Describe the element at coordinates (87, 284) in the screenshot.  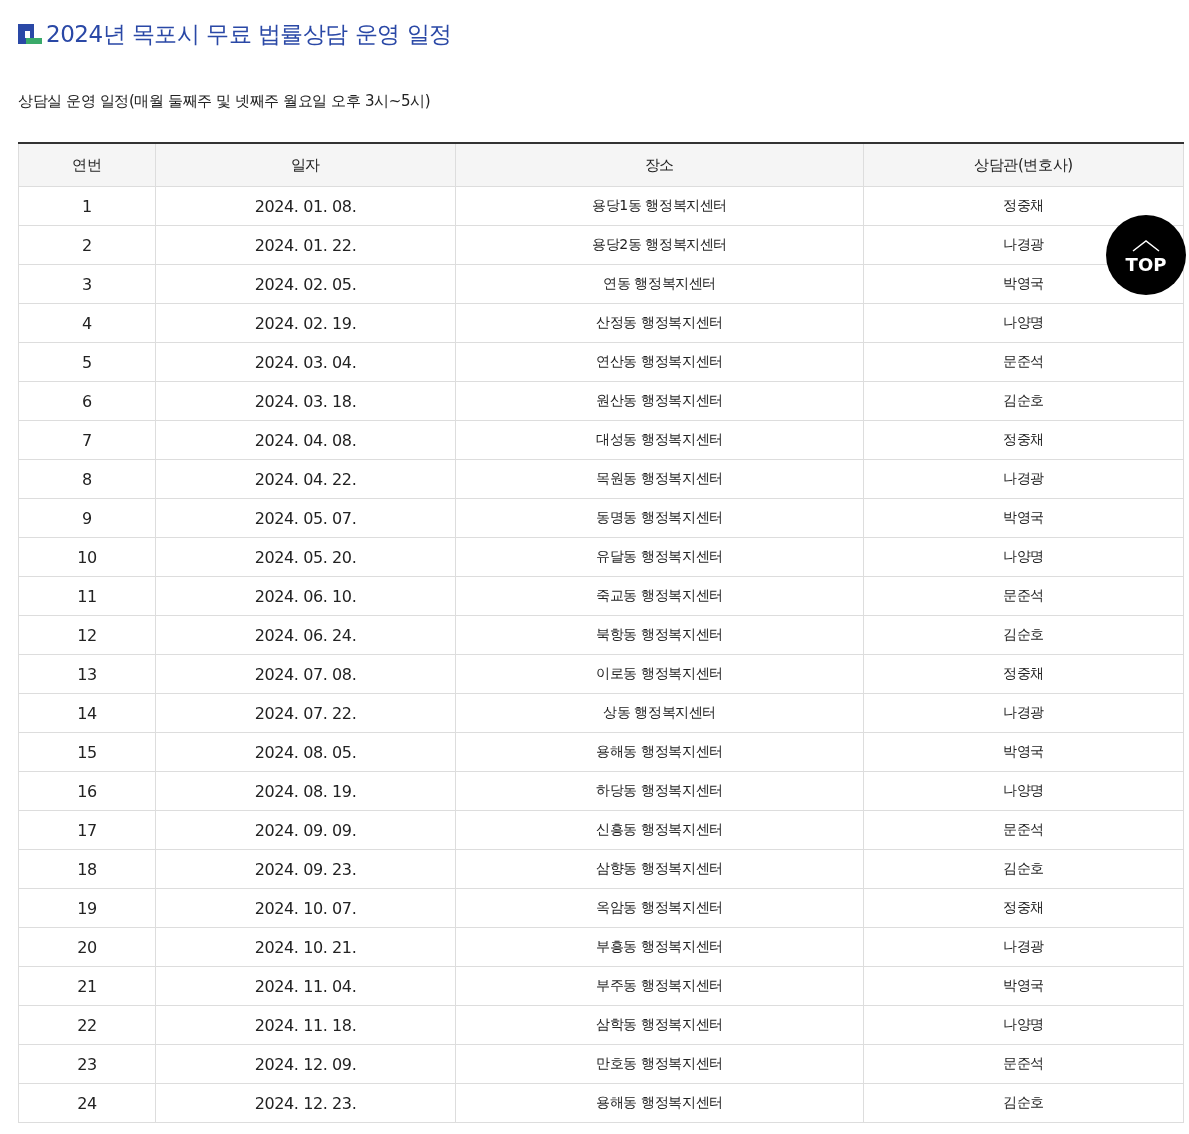
I see `table-cell: 3` at that location.